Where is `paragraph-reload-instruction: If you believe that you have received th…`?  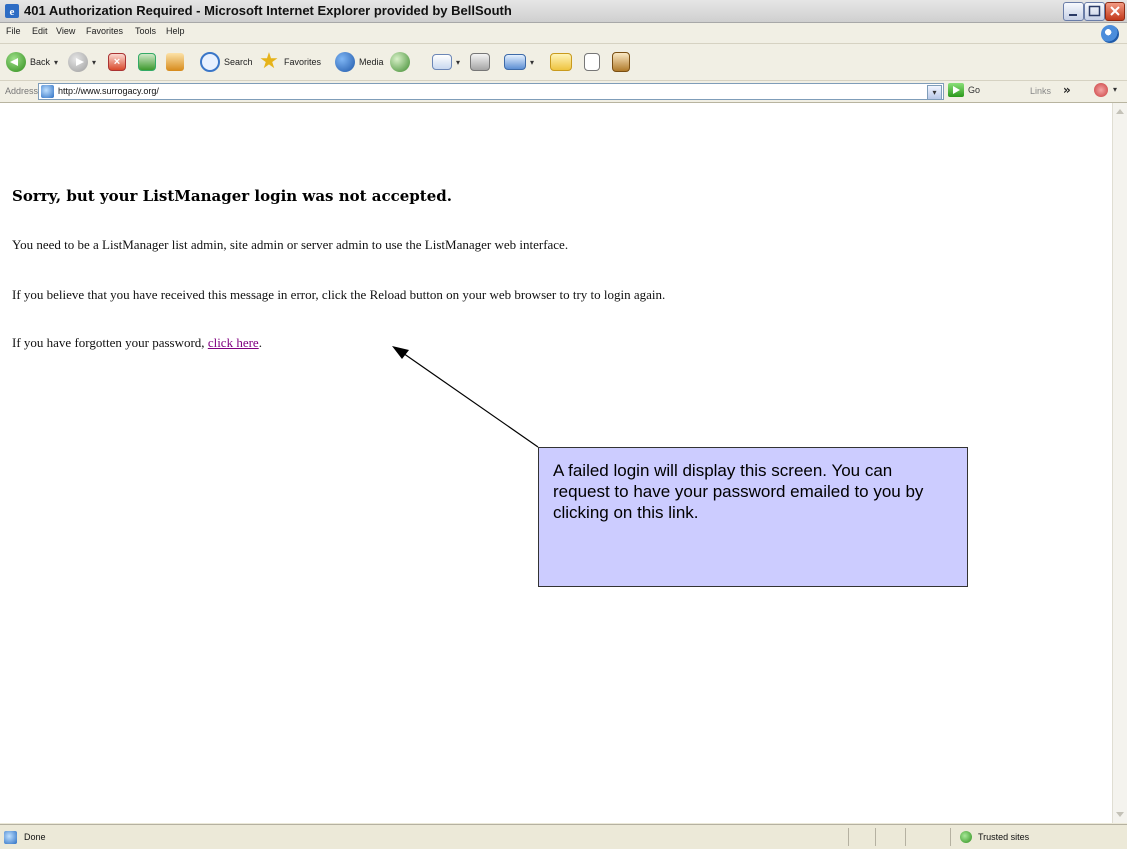
paragraph-reload-instruction: If you believe that you have received th… is located at coordinates (339, 294).